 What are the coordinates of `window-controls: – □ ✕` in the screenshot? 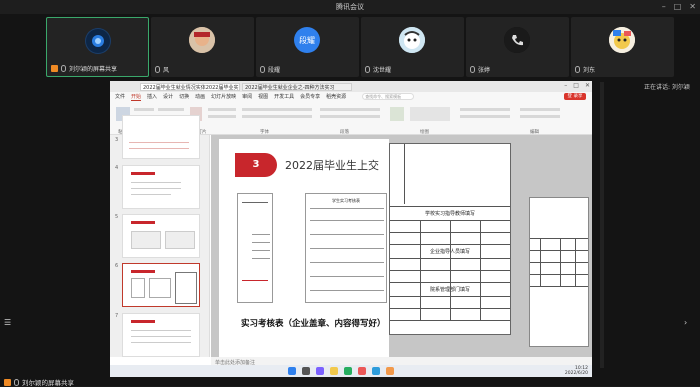 It's located at (679, 7).